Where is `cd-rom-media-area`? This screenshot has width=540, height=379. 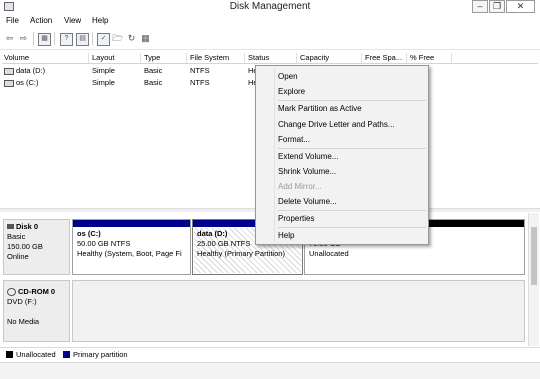
cd-rom-media-area is located at coordinates (298, 311).